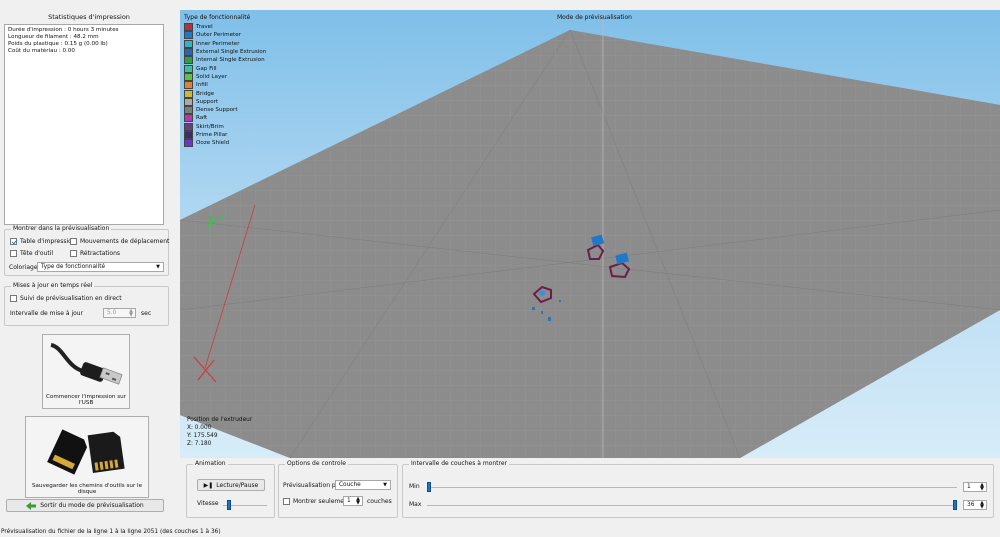  I want to click on legend-label: Skirt/Brim, so click(210, 126).